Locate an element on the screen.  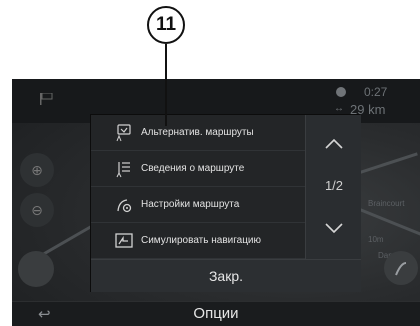
zoom-in-button: ⊕ is located at coordinates (37, 170).